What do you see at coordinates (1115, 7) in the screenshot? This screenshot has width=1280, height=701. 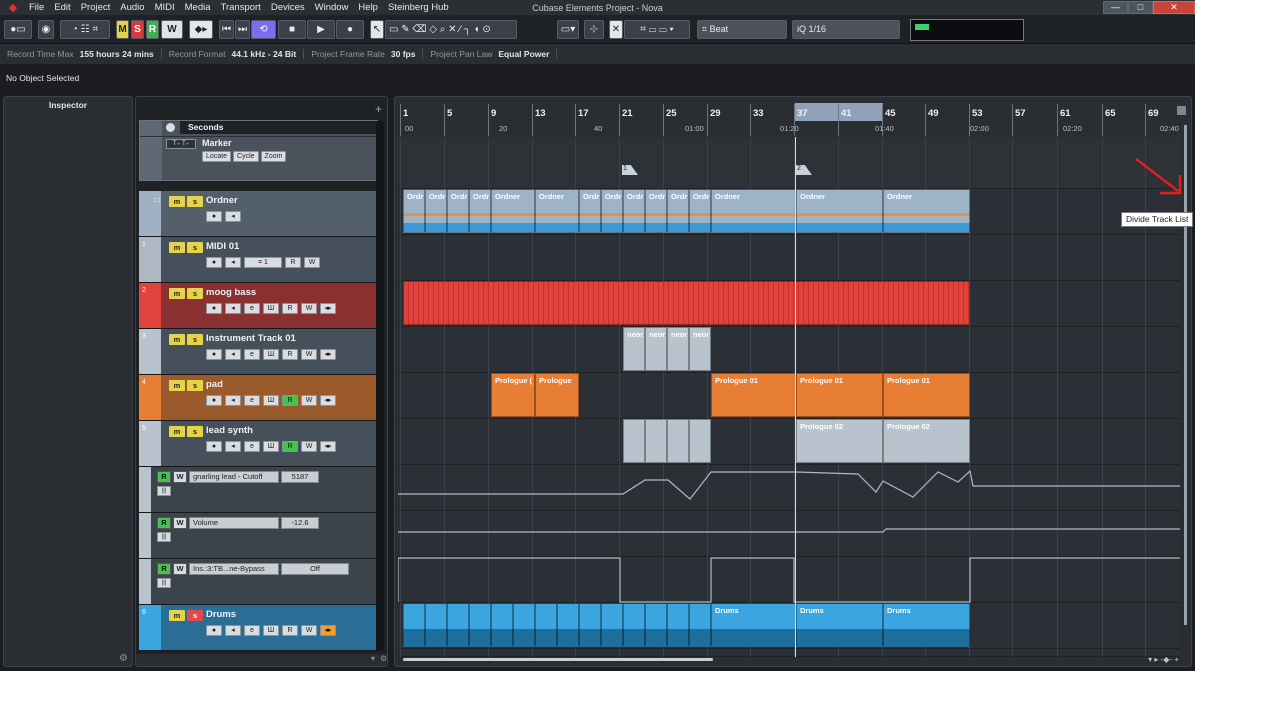 I see `minimize-button: —` at bounding box center [1115, 7].